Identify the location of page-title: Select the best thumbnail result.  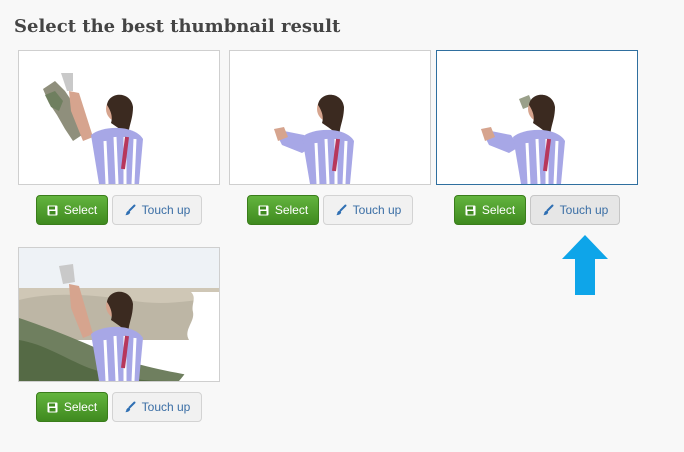
(177, 26).